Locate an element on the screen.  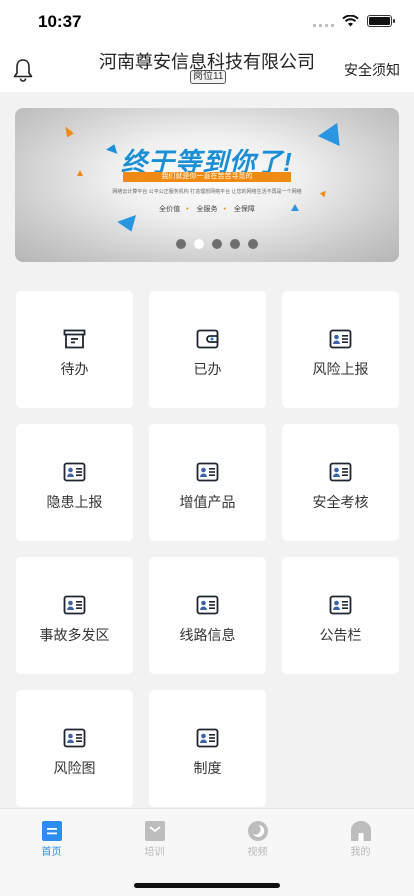
tab-label: 首页 is located at coordinates (51, 852).